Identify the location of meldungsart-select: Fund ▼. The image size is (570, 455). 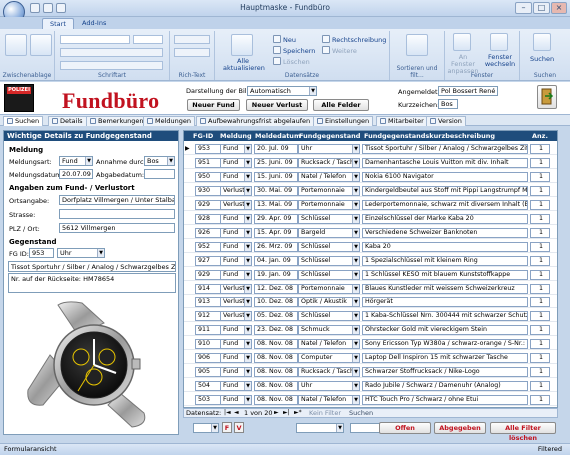
(76, 161).